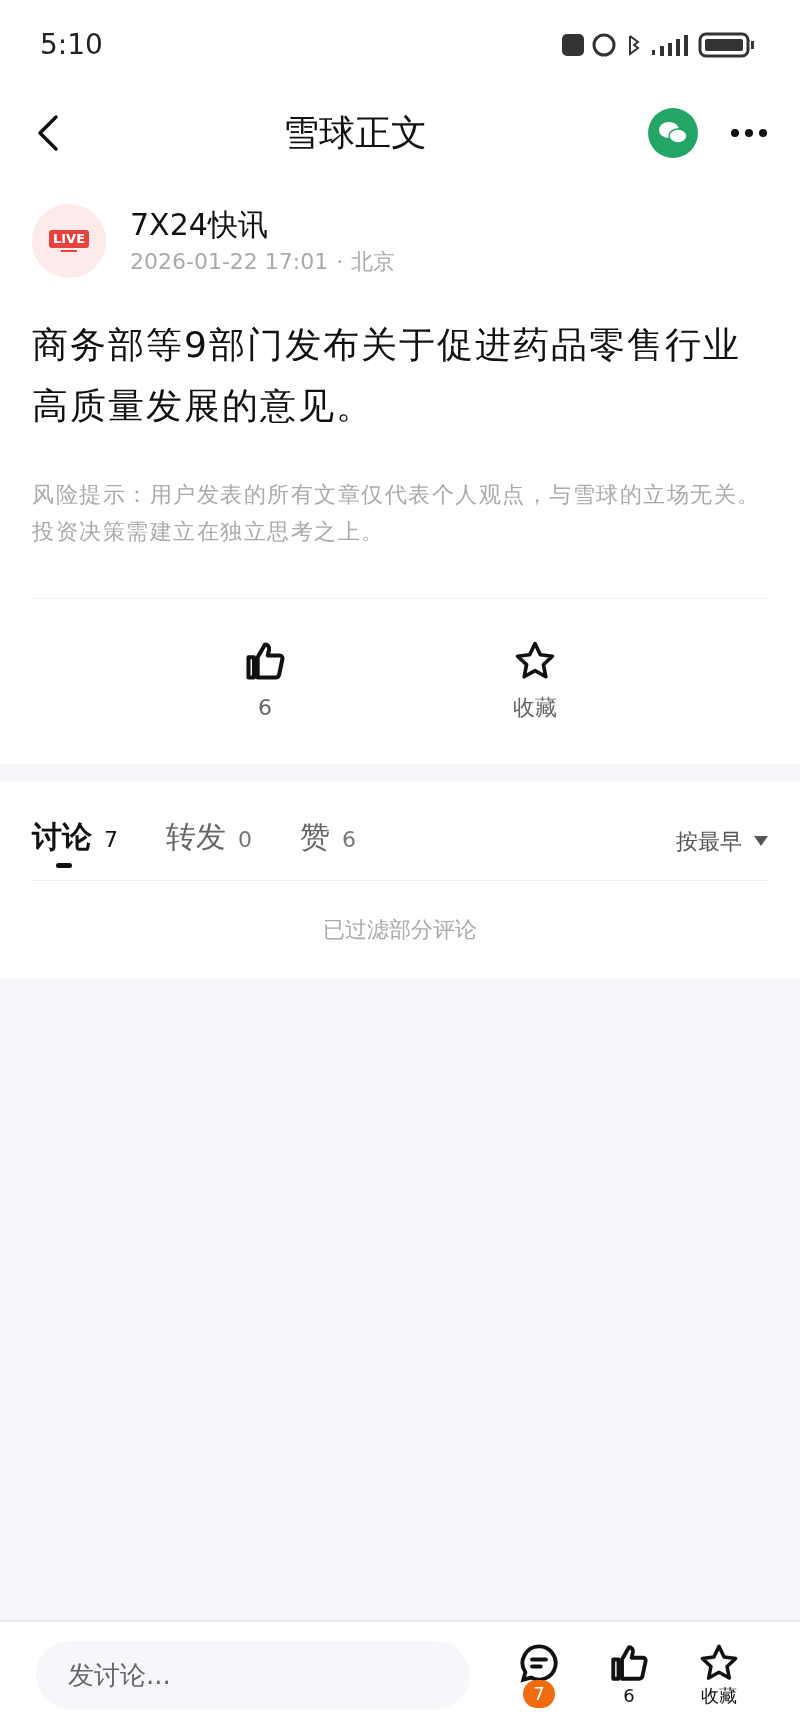  What do you see at coordinates (386, 375) in the screenshot?
I see `post-body: 商务部等9部门发布关于促进药品零售行业高质量发展的意见。` at bounding box center [386, 375].